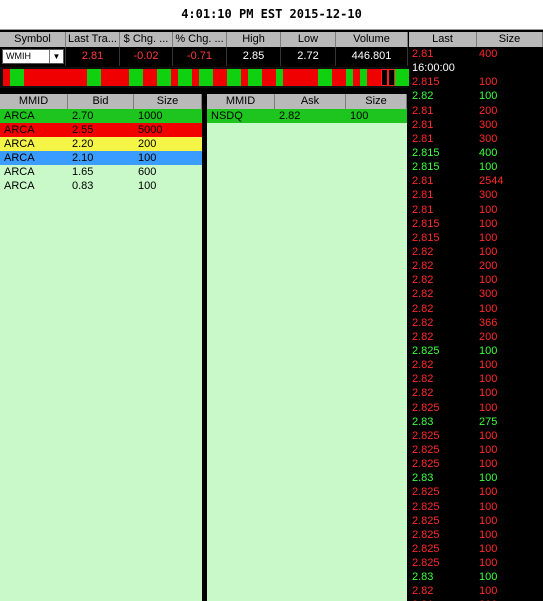 The image size is (543, 601). Describe the element at coordinates (34, 101) in the screenshot. I see `bid-col-mmid: MMID` at that location.